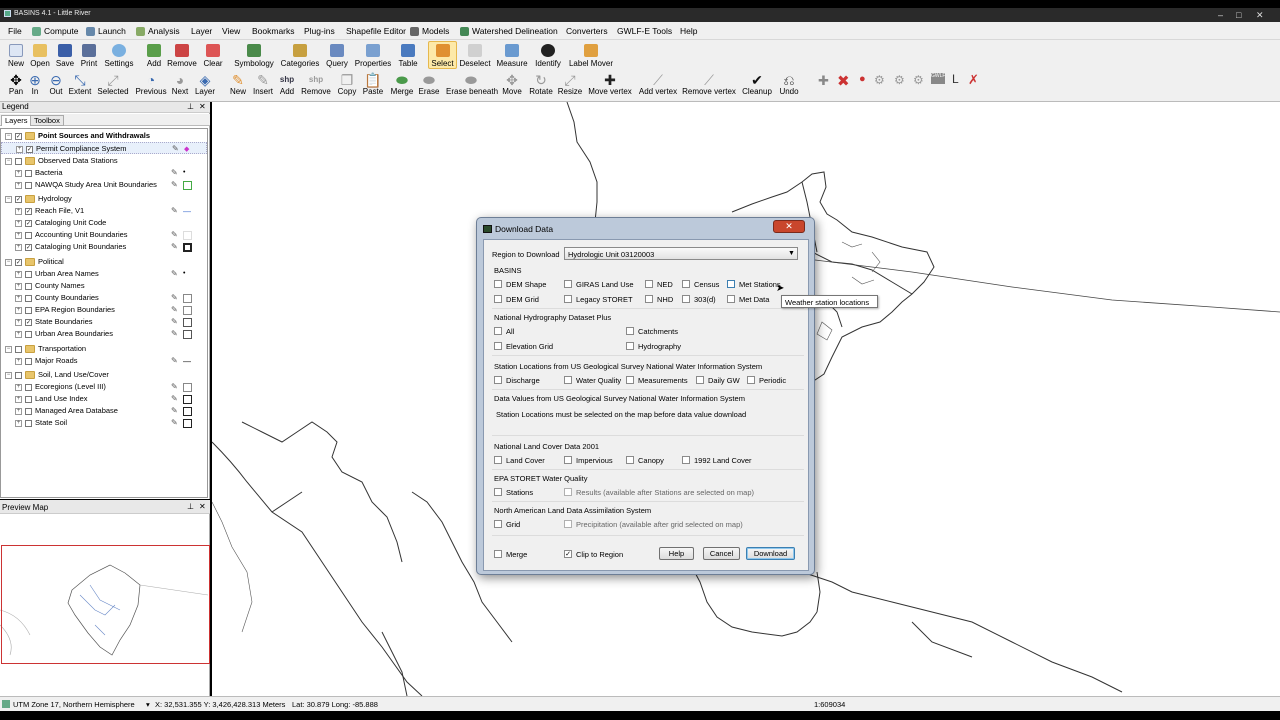  Describe the element at coordinates (498, 460) in the screenshot. I see `land-cover-checkbox` at that location.